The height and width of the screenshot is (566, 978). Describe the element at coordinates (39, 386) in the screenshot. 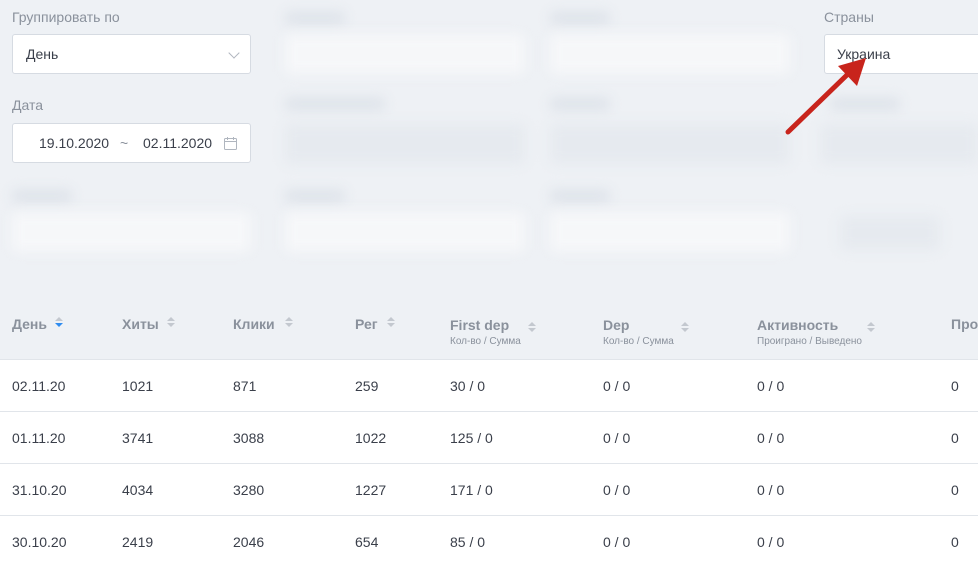

I see `cell-day: 02.11.20` at that location.